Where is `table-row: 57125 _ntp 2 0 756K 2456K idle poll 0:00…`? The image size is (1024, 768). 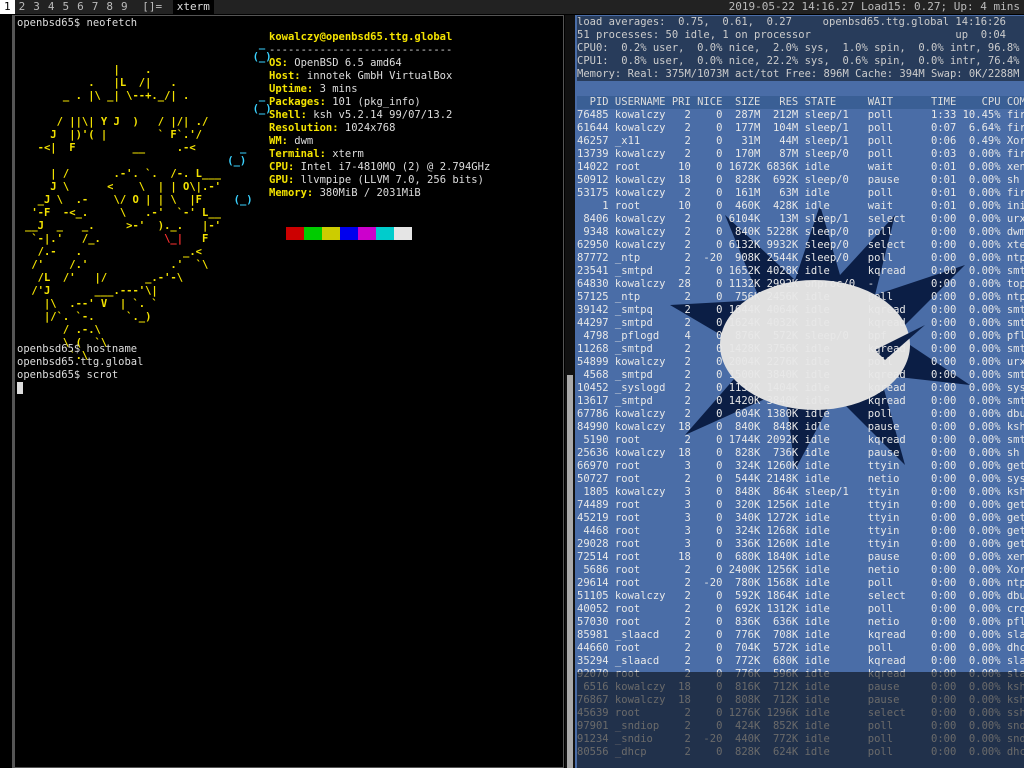 table-row: 57125 _ntp 2 0 756K 2456K idle poll 0:00… is located at coordinates (800, 297).